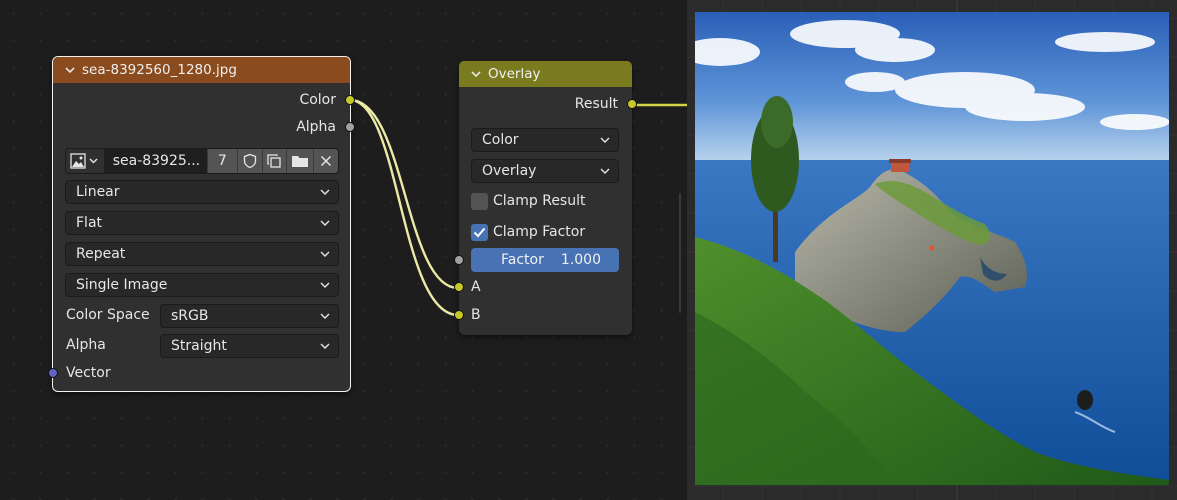 Image resolution: width=1177 pixels, height=500 pixels. I want to click on data-type-dropdown: Color, so click(545, 140).